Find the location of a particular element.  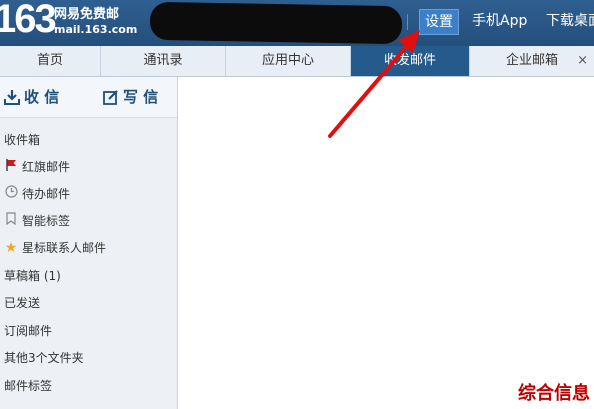

clock-icon is located at coordinates (11, 194).